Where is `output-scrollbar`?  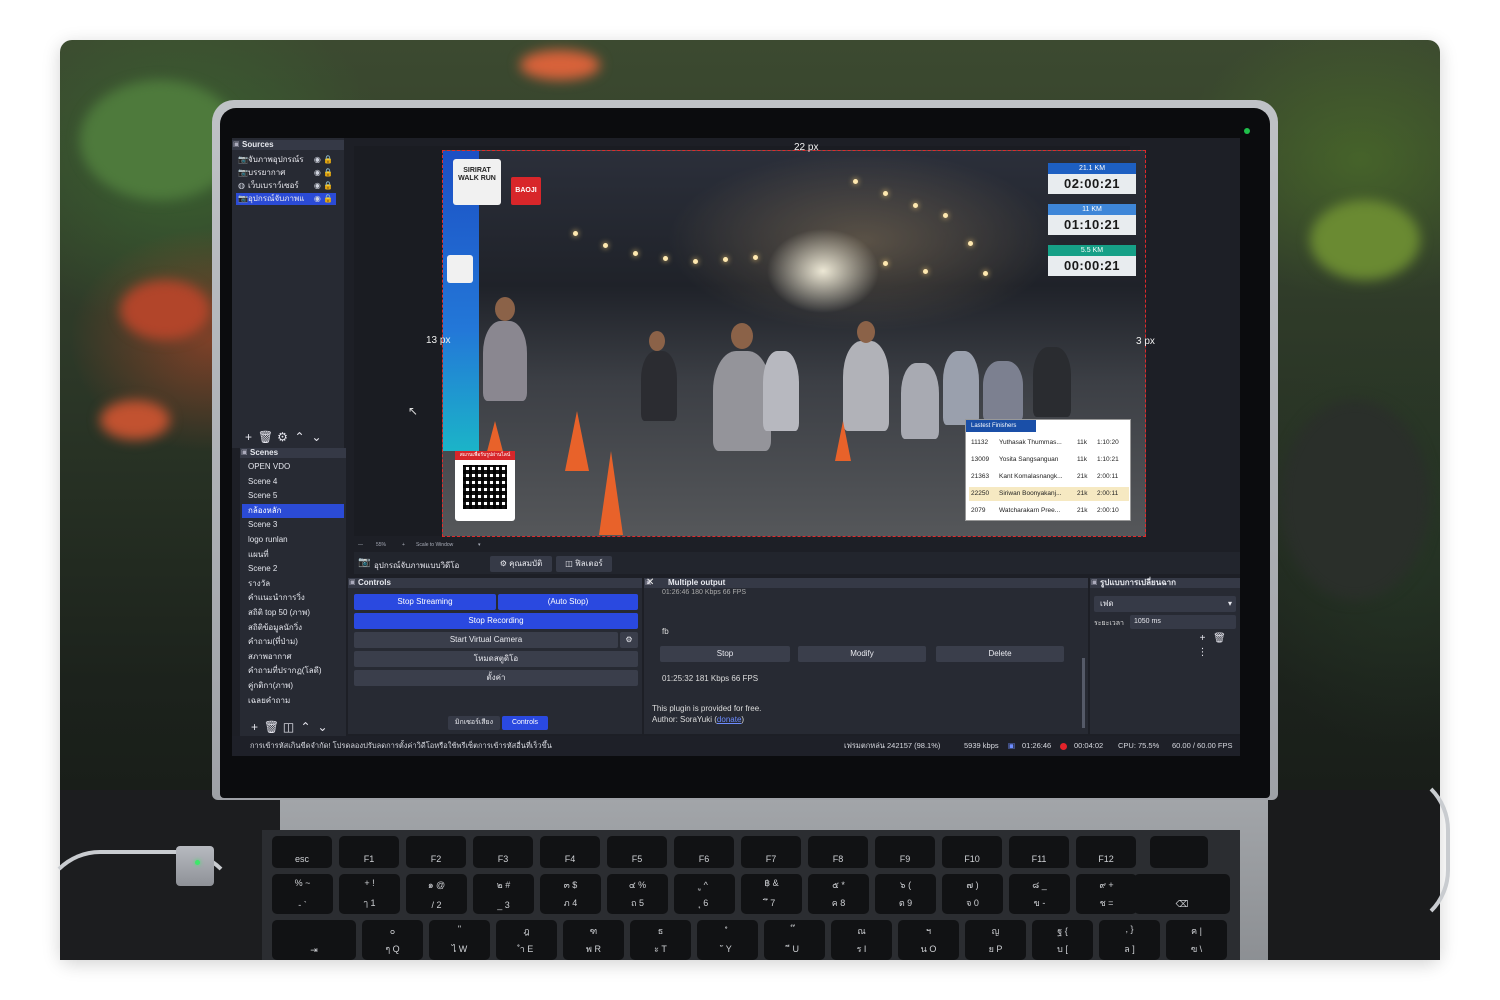
output-scrollbar is located at coordinates (1083, 693).